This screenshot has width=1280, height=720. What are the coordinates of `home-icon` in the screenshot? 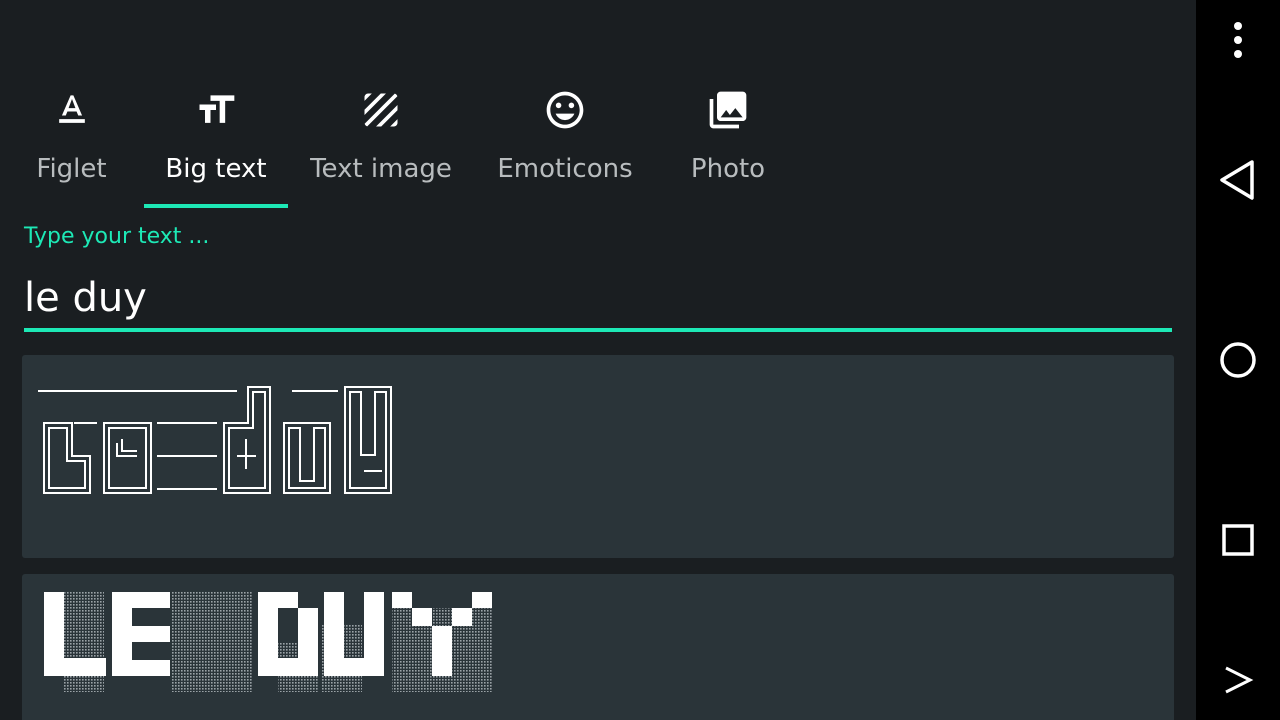 It's located at (1238, 360).